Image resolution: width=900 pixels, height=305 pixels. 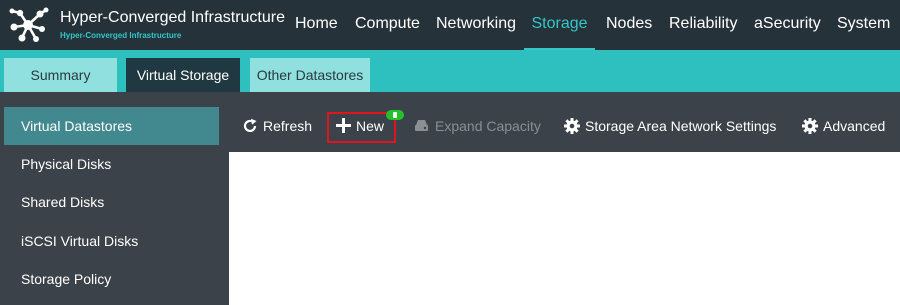 What do you see at coordinates (288, 126) in the screenshot?
I see `refresh-label: Refresh` at bounding box center [288, 126].